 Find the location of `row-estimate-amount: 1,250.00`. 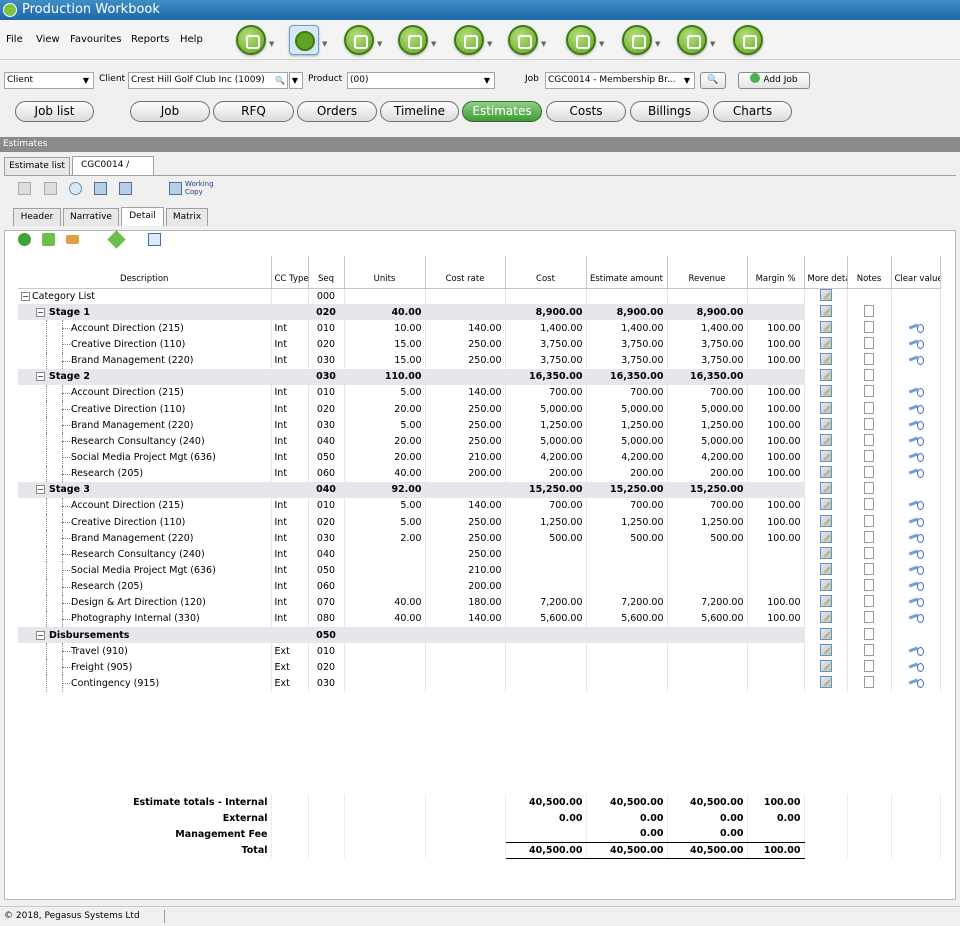

row-estimate-amount: 1,250.00 is located at coordinates (627, 425).